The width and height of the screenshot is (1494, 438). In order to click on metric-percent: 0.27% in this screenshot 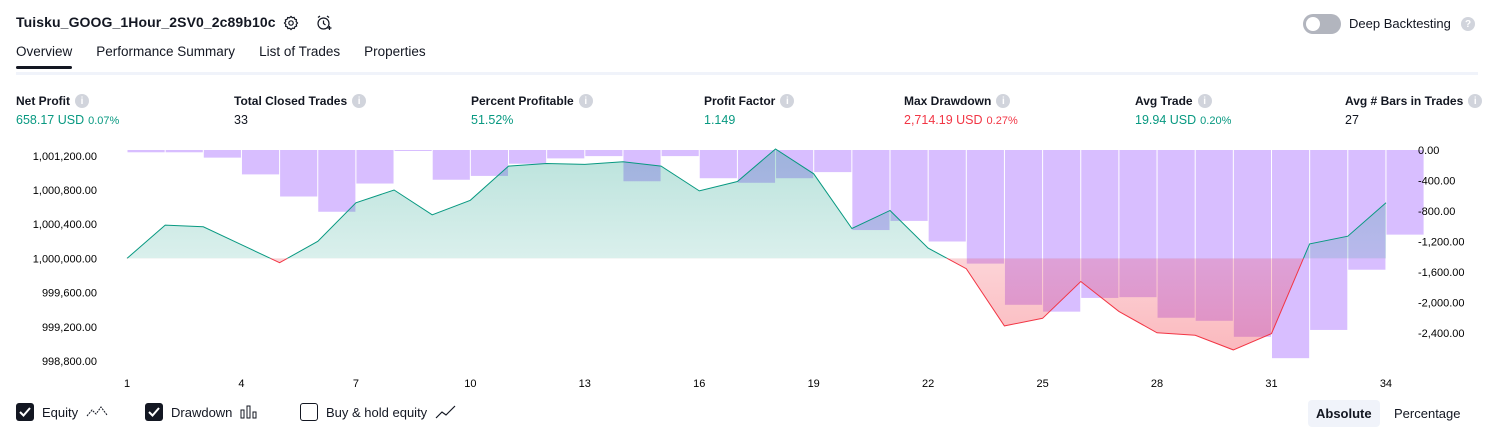, I will do `click(1002, 121)`.